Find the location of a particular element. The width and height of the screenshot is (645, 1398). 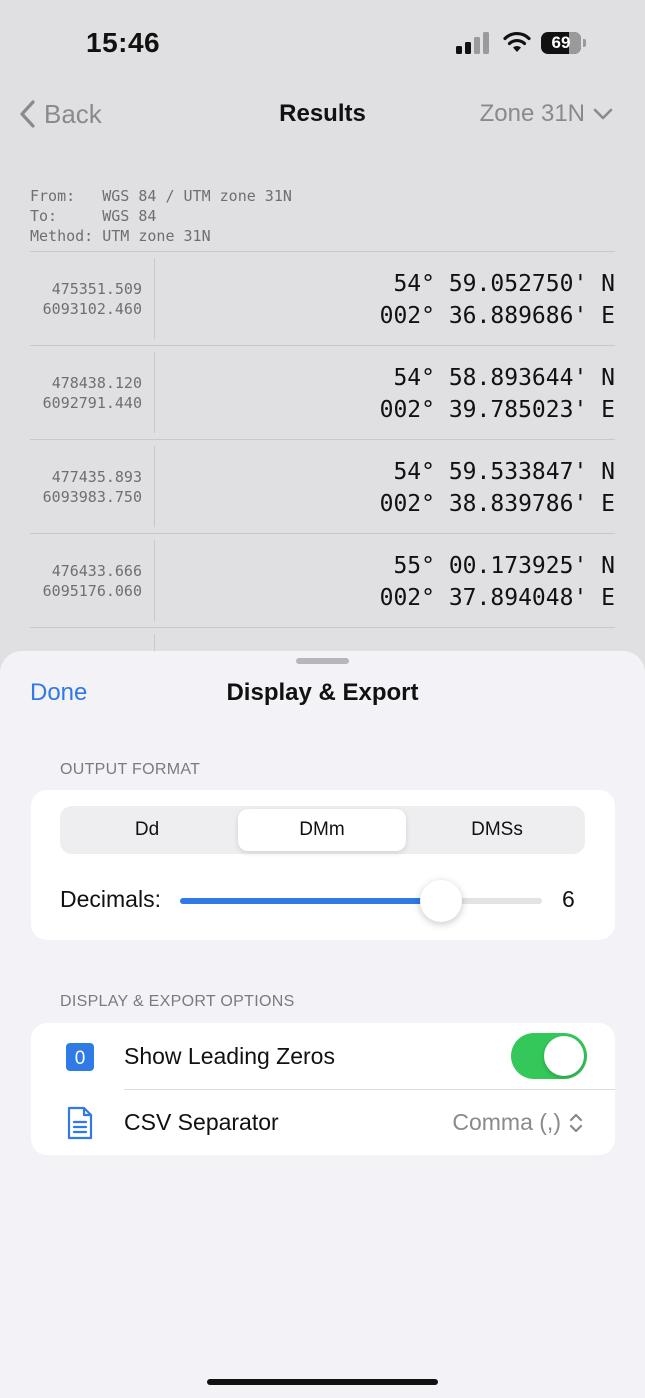

status-time: 15:46 is located at coordinates (123, 42).